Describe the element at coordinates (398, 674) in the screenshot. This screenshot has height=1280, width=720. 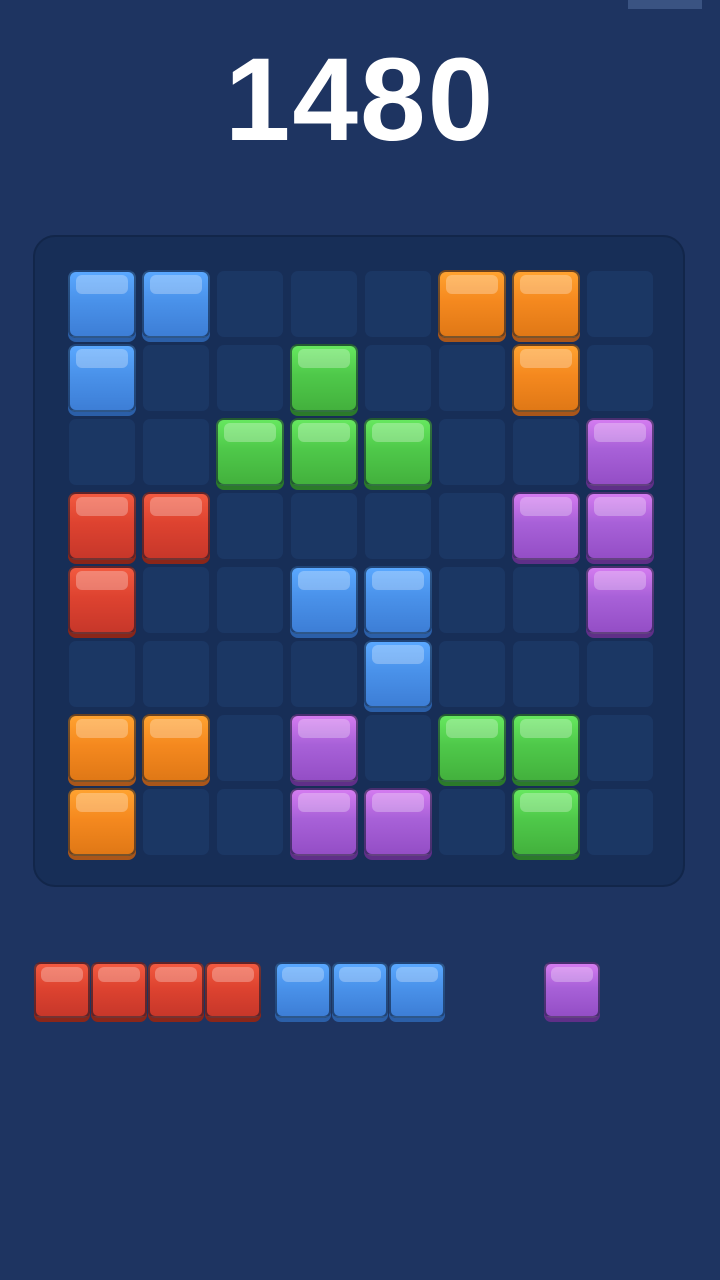
I see `block-blue-r6-c5` at that location.